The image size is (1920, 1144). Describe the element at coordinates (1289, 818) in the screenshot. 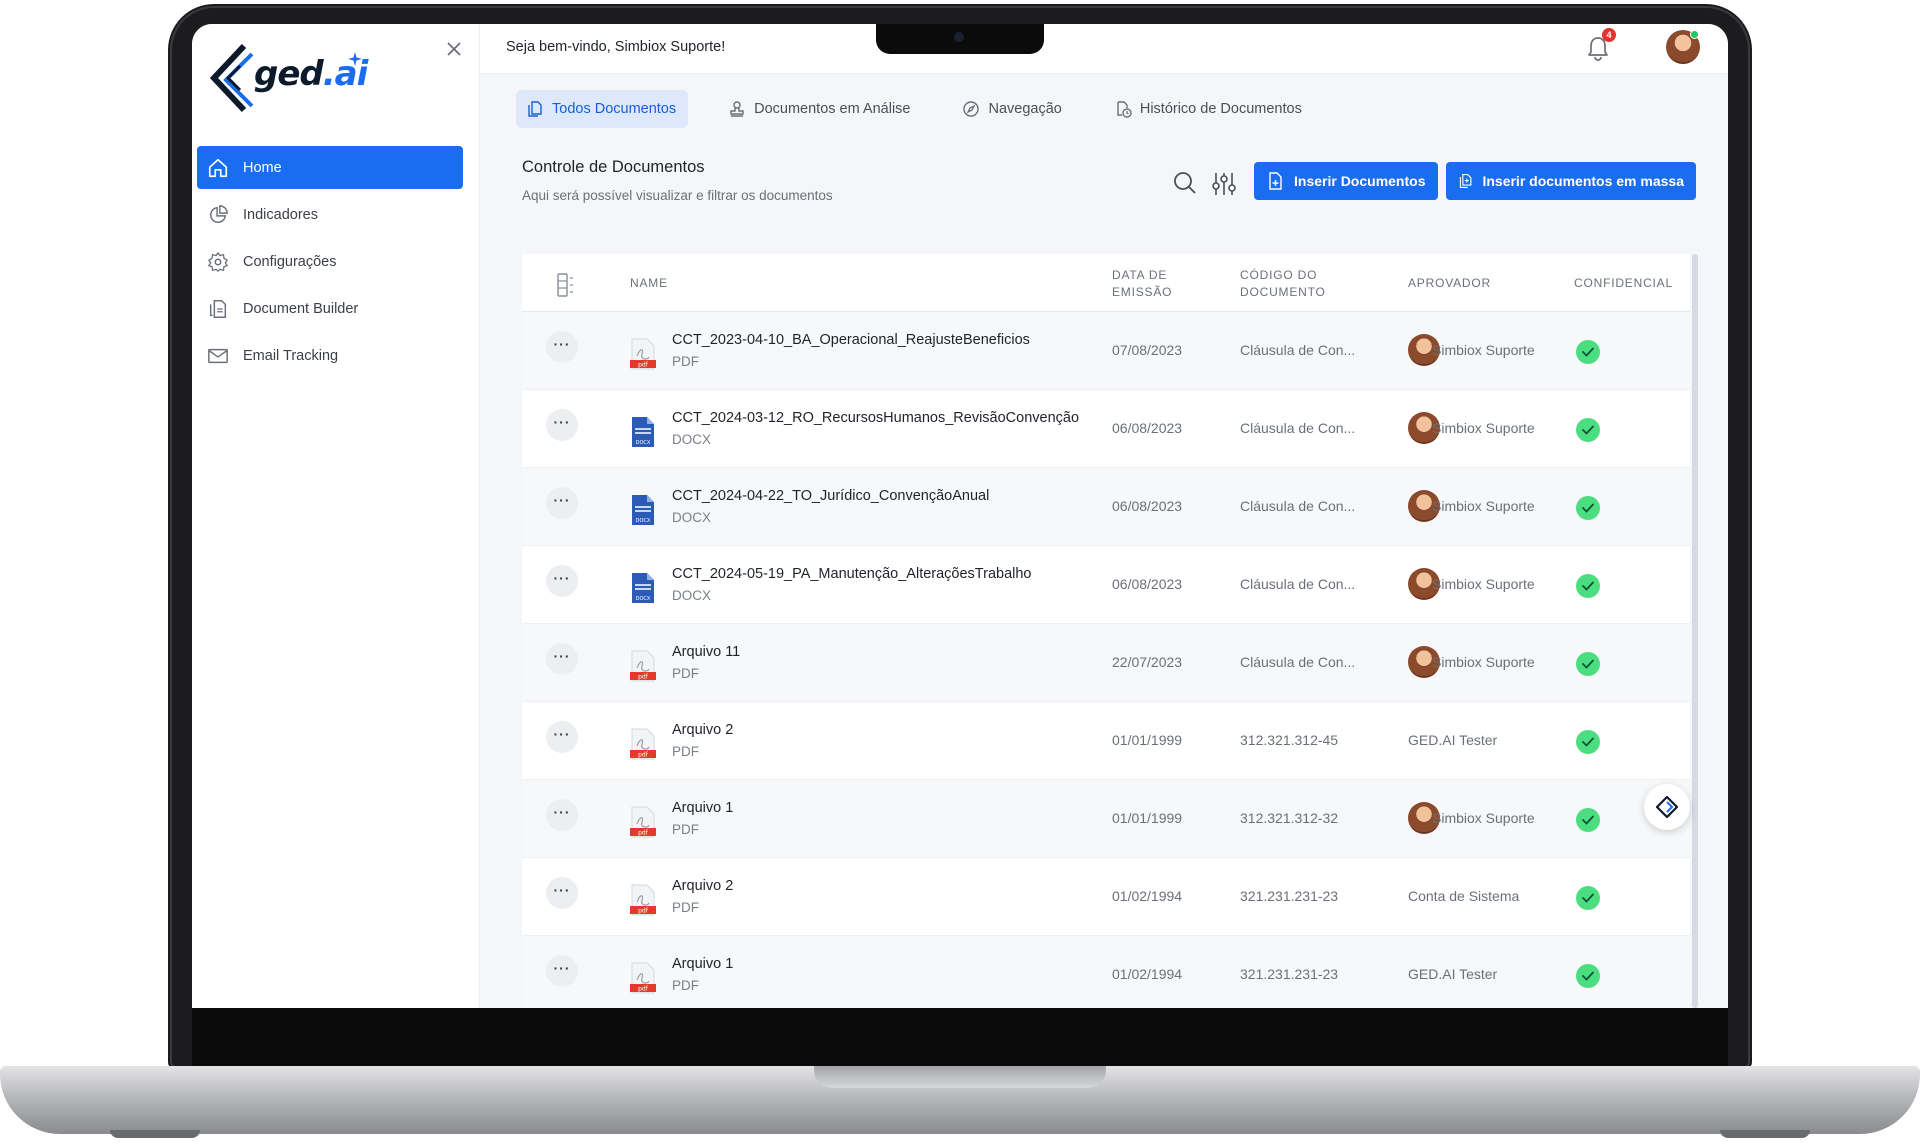

I see `document-code: 312.321.312-32` at that location.